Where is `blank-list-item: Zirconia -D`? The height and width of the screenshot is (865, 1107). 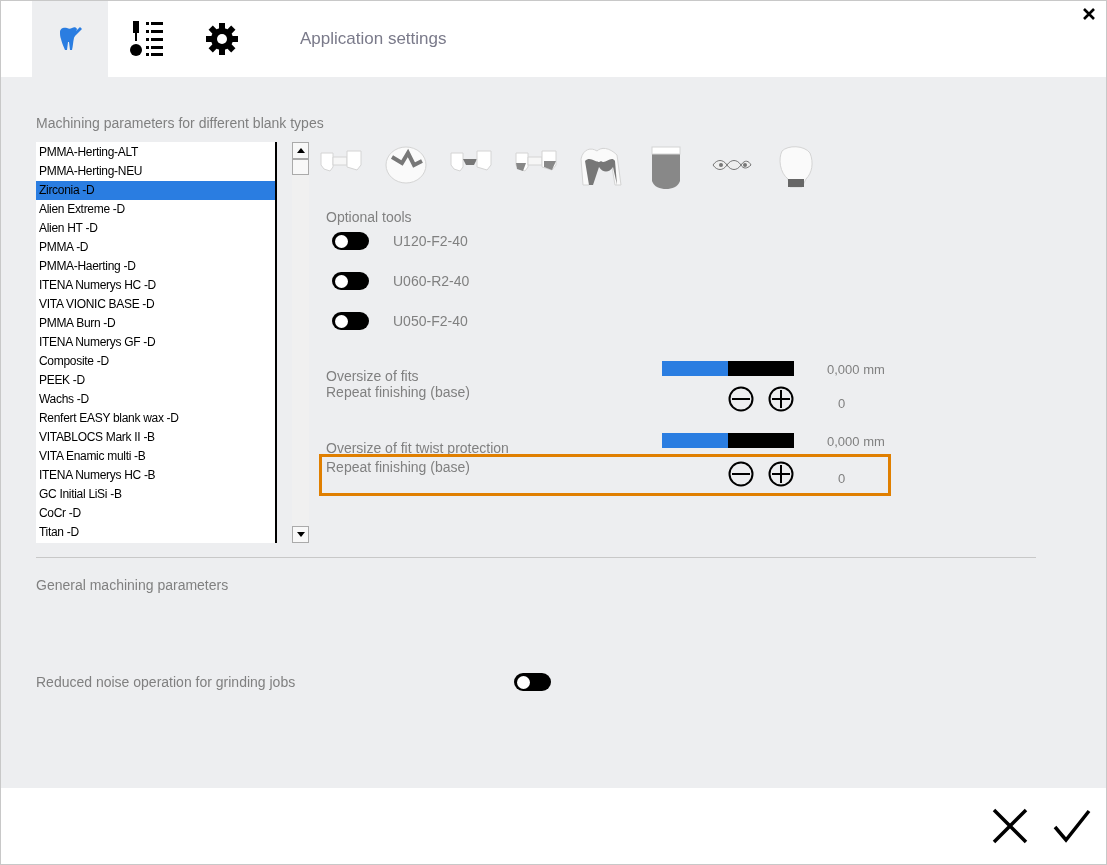
blank-list-item: Zirconia -D is located at coordinates (155, 190).